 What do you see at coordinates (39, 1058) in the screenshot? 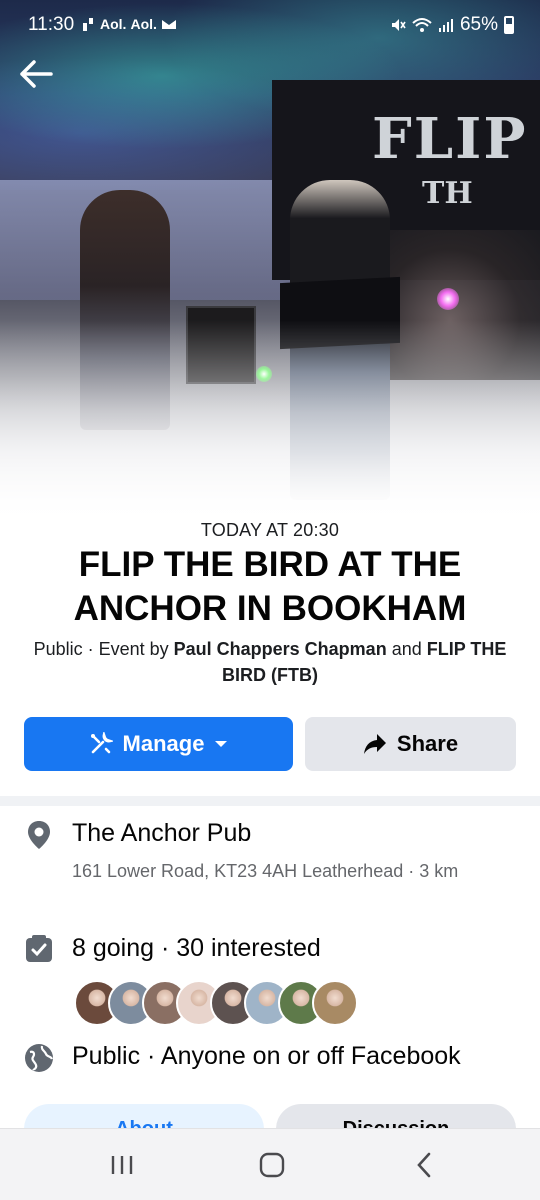
I see `globe-icon` at bounding box center [39, 1058].